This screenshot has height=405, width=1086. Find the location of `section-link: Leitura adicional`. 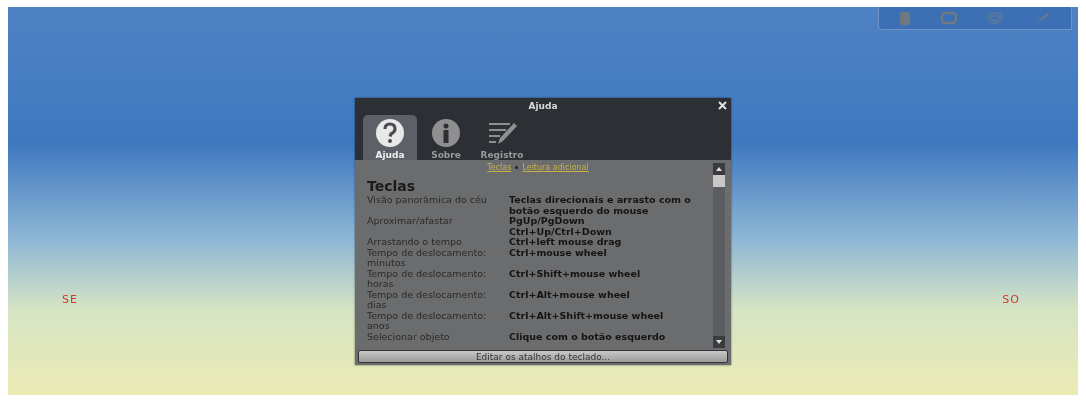

section-link: Leitura adicional is located at coordinates (555, 167).